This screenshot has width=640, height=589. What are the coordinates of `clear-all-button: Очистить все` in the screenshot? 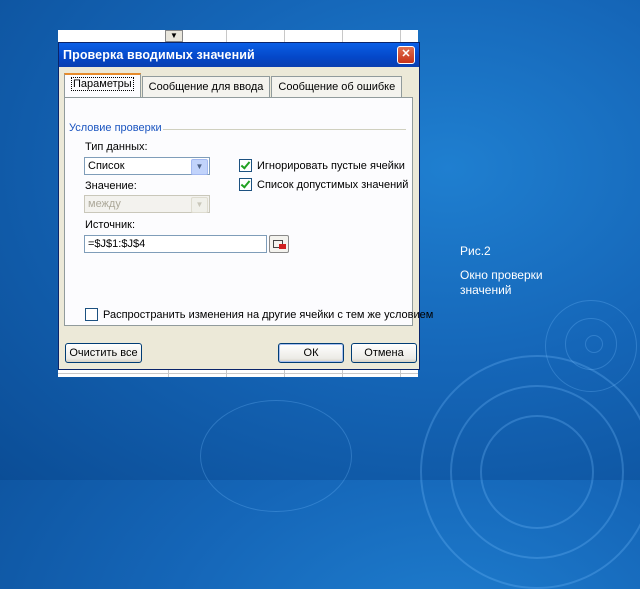 It's located at (103, 353).